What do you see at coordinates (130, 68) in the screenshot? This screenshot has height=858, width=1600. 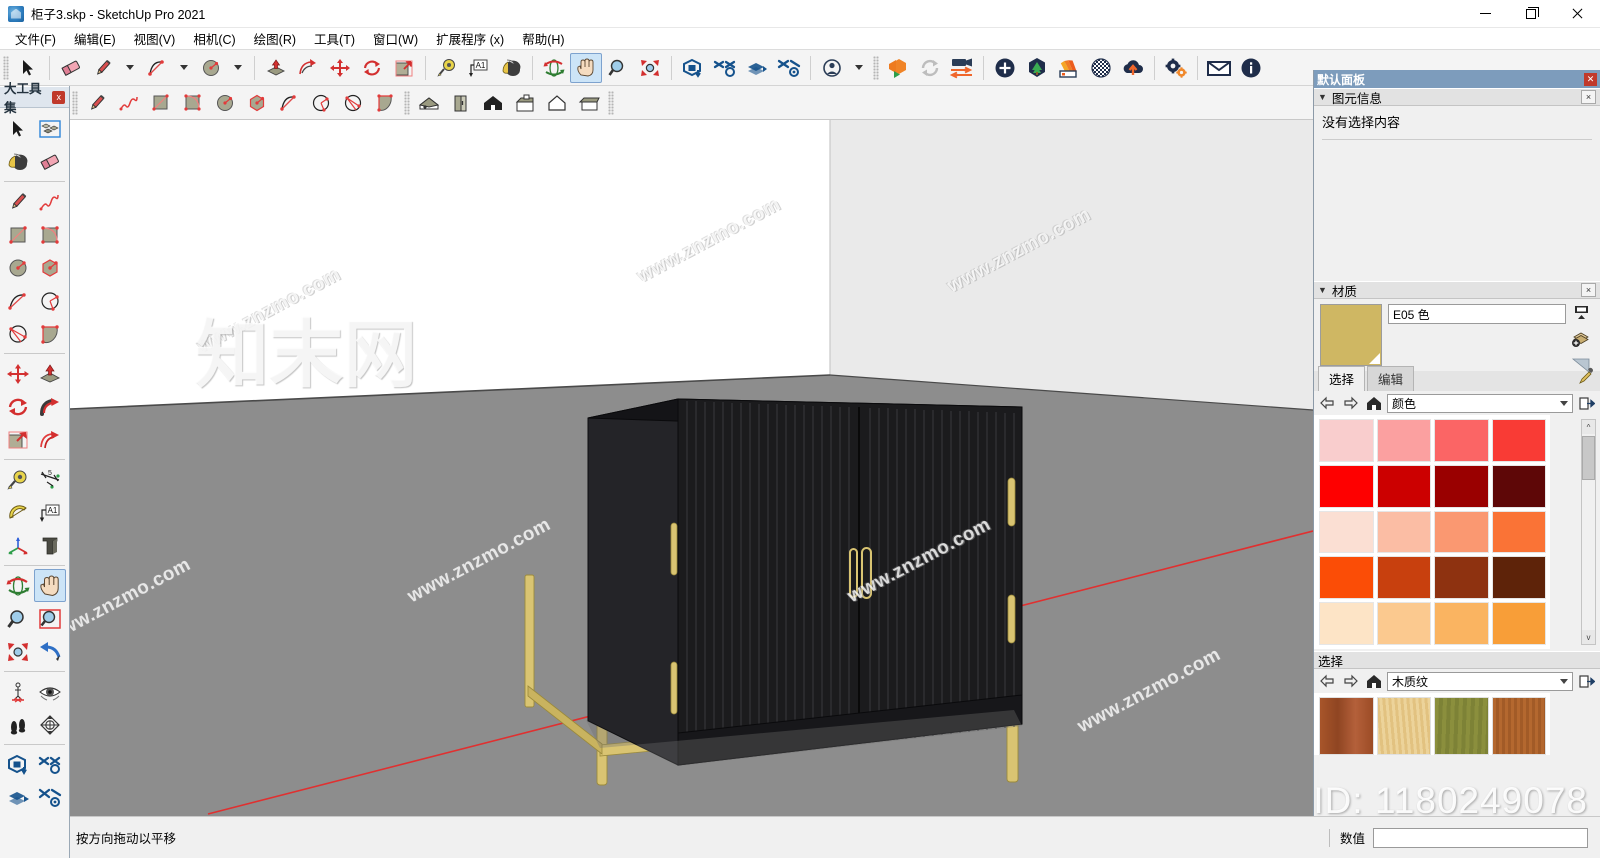 I see `pencil-dropdown-icon` at bounding box center [130, 68].